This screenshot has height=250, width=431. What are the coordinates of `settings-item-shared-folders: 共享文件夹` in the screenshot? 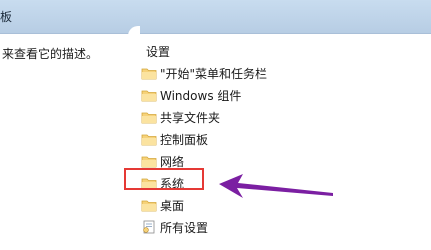 It's located at (204, 117).